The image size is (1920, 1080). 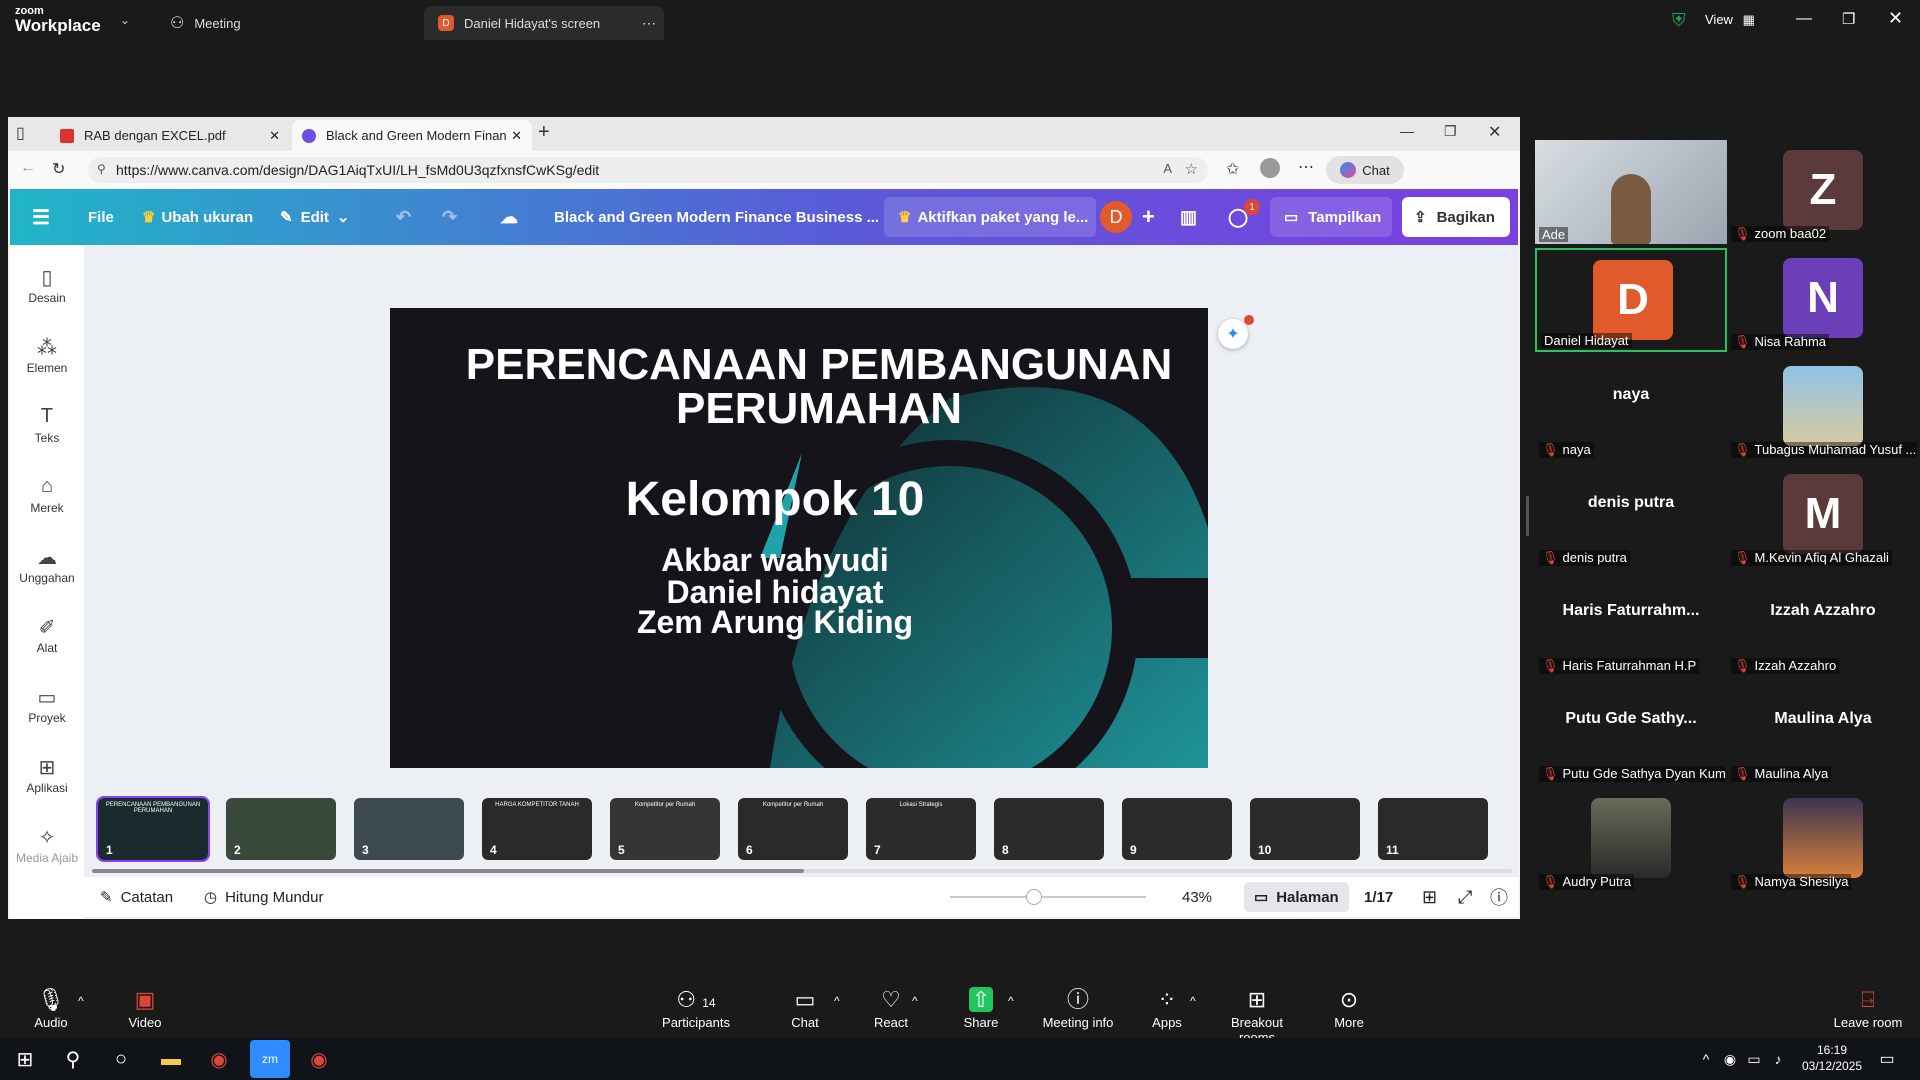 I want to click on sidebar-item-text: T Teks, so click(x=47, y=425).